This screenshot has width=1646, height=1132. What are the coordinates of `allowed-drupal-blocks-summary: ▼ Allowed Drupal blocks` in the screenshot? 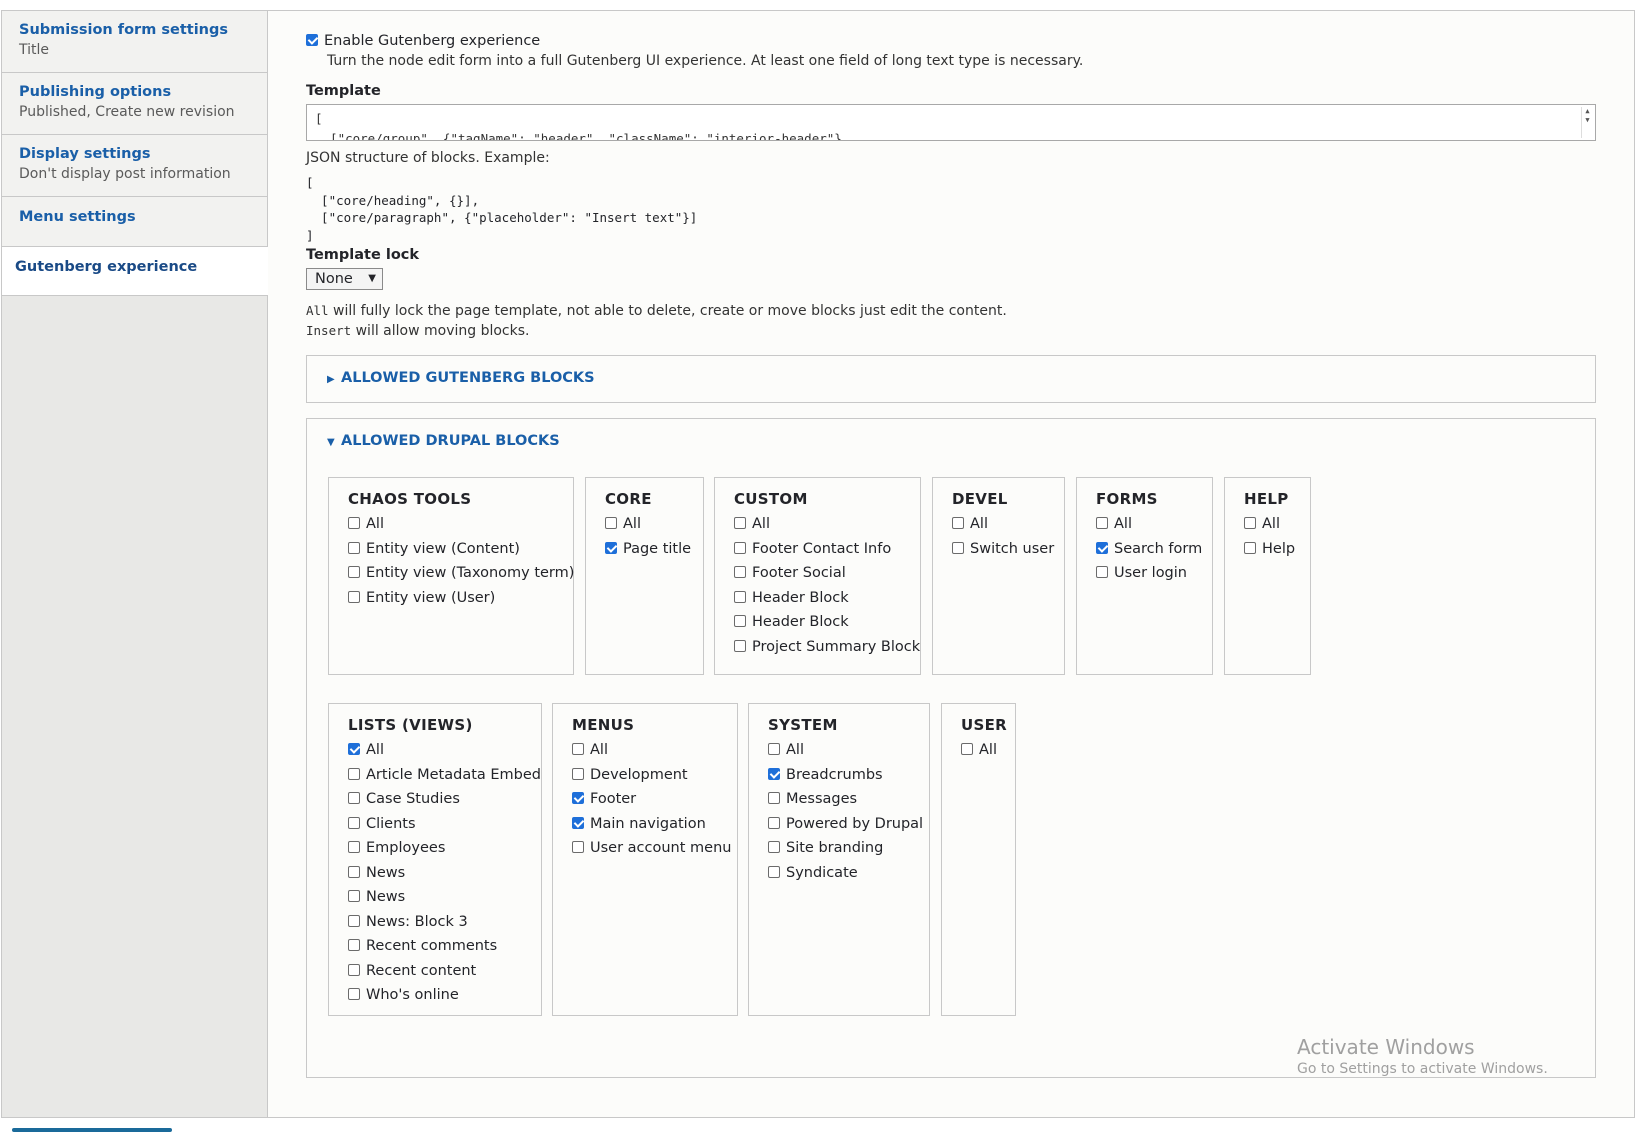 It's located at (951, 434).